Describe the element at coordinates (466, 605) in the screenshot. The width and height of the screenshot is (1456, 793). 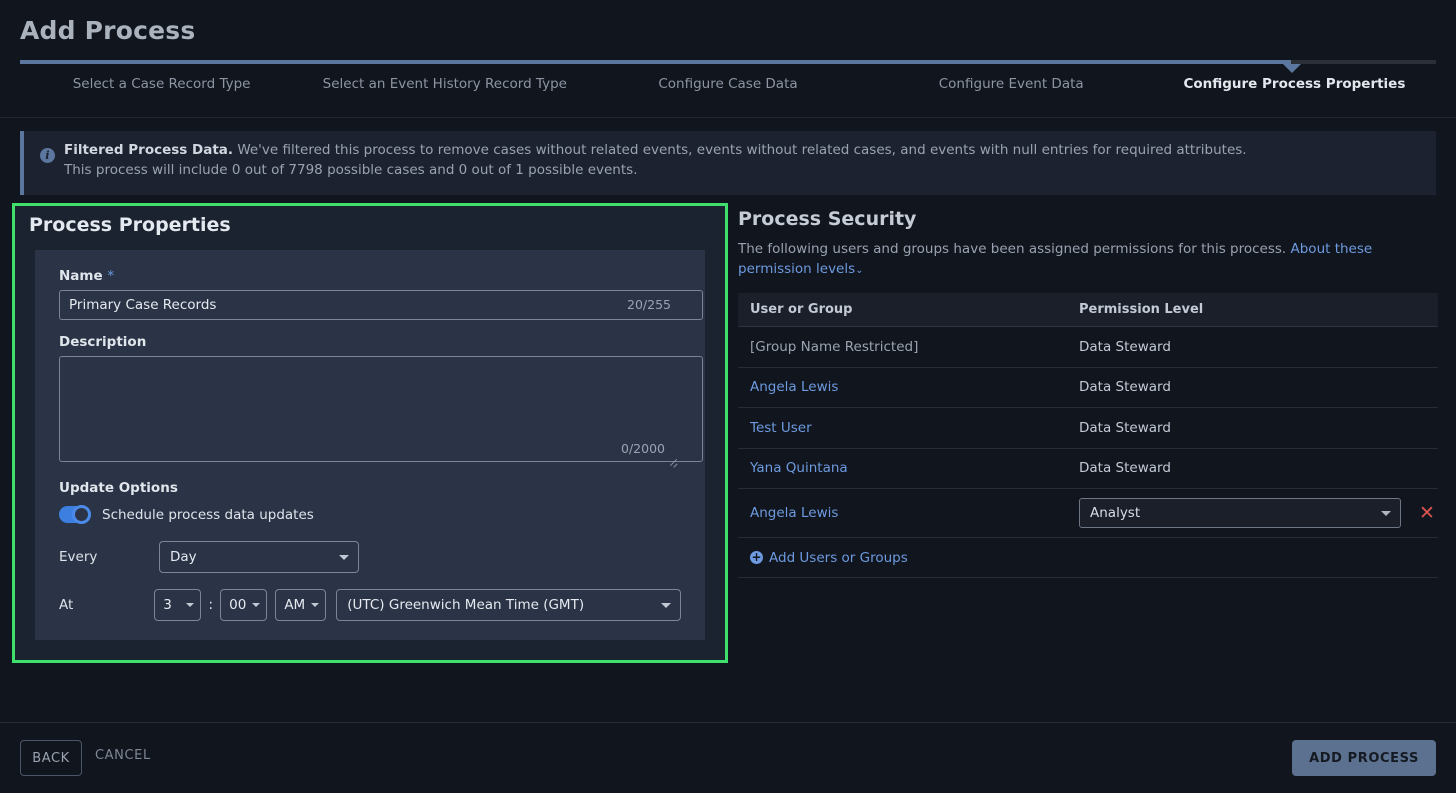
I see `timezone-select-value: (UTC) Greenwich Mean Time (GMT)` at that location.